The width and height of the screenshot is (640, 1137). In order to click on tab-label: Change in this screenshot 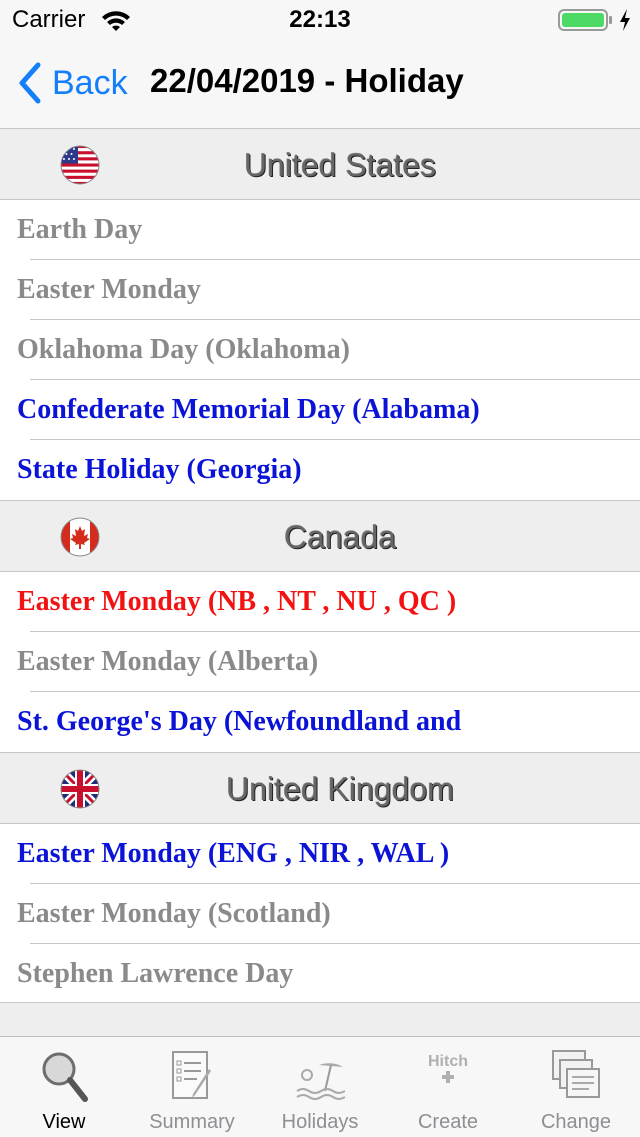, I will do `click(576, 1122)`.